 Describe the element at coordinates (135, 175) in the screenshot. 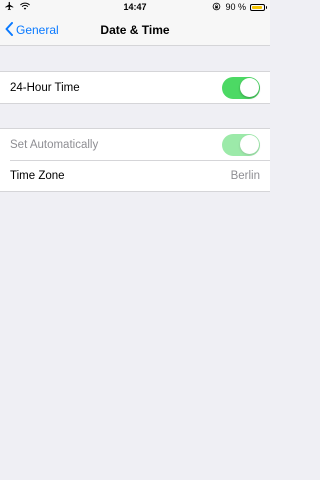

I see `time-zone-row: Time Zone Berlin` at that location.